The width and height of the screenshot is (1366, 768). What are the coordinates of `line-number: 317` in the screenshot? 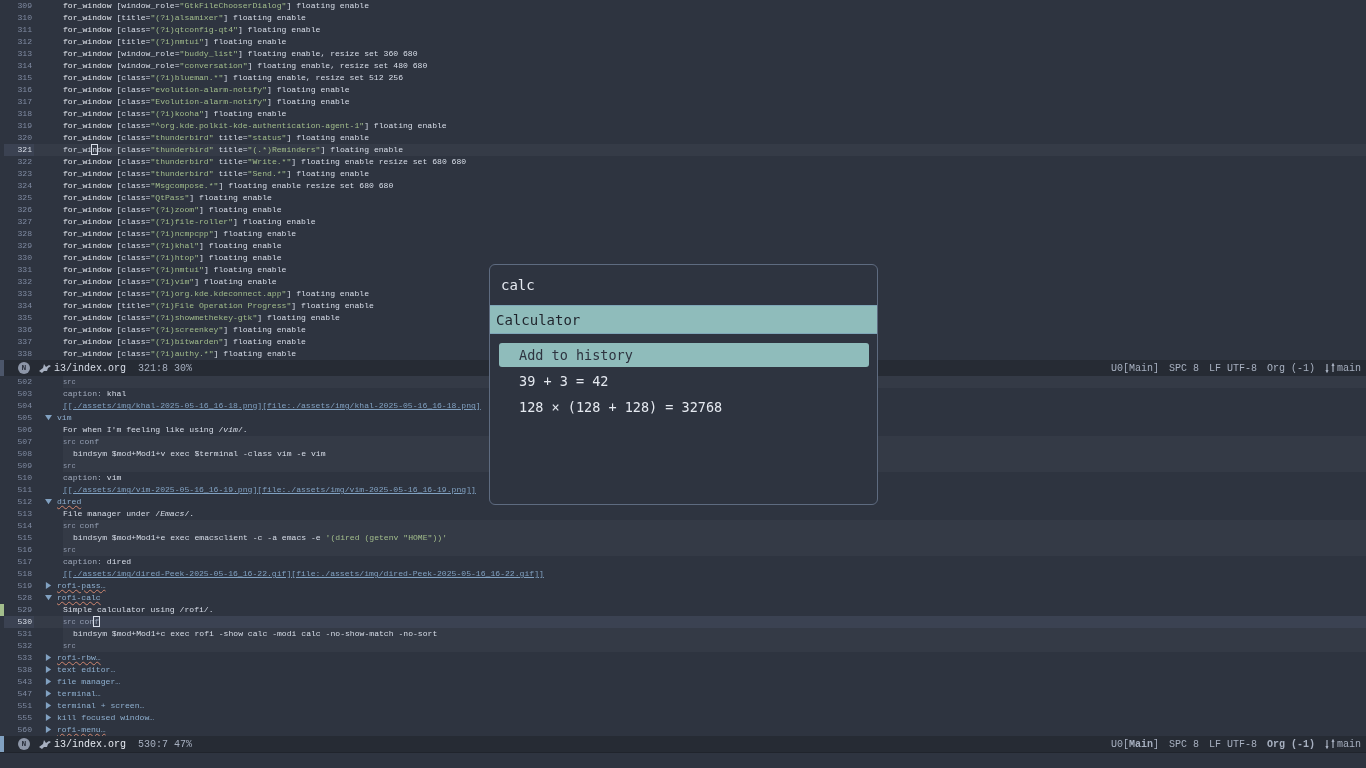 It's located at (24, 102).